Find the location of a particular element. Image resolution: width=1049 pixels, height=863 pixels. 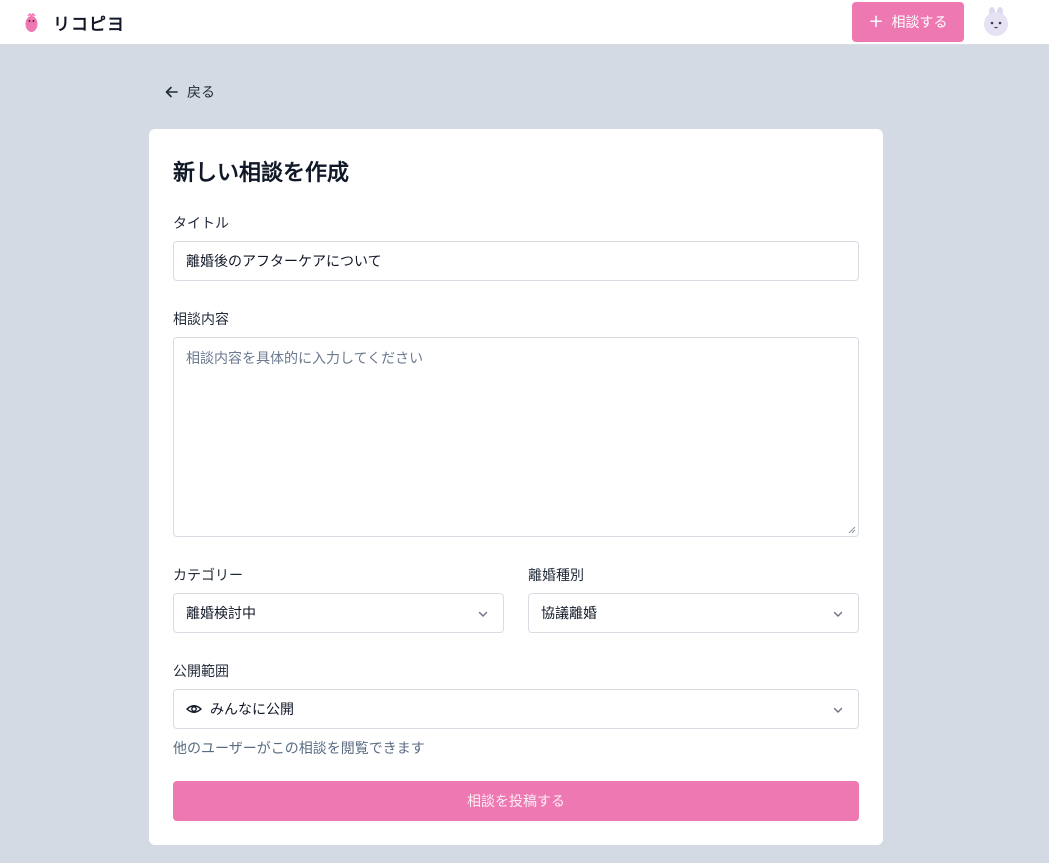

title-input-value: 離婚後のアフターケアについて is located at coordinates (284, 262).